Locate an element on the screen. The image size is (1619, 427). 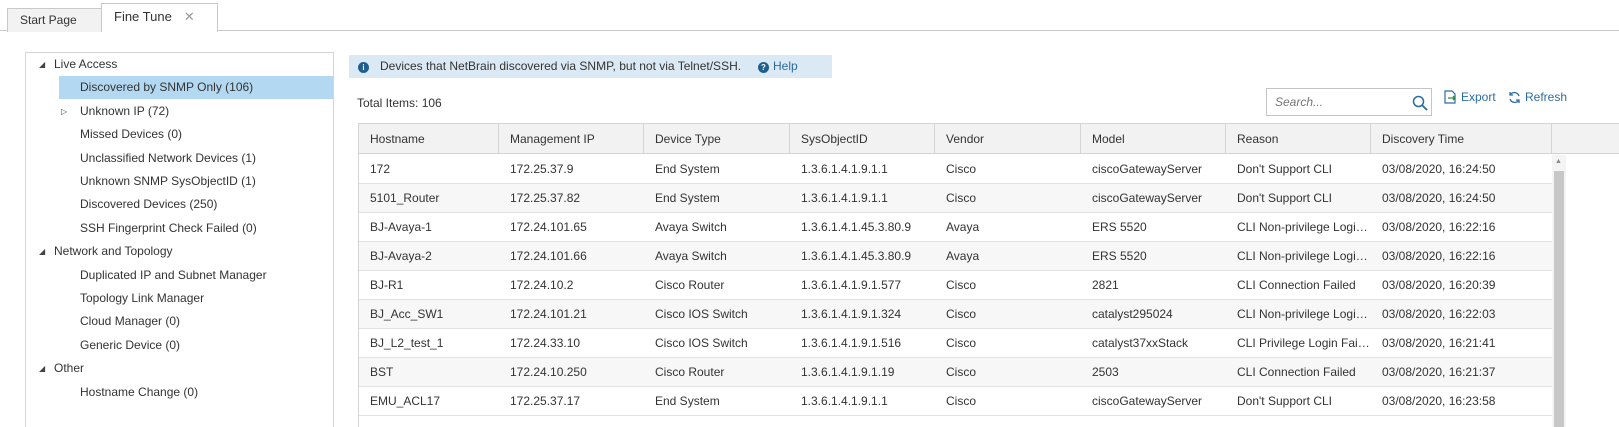
tree-item-unclassified-network-devices: Unclassified Network Devices (1) is located at coordinates (179, 158).